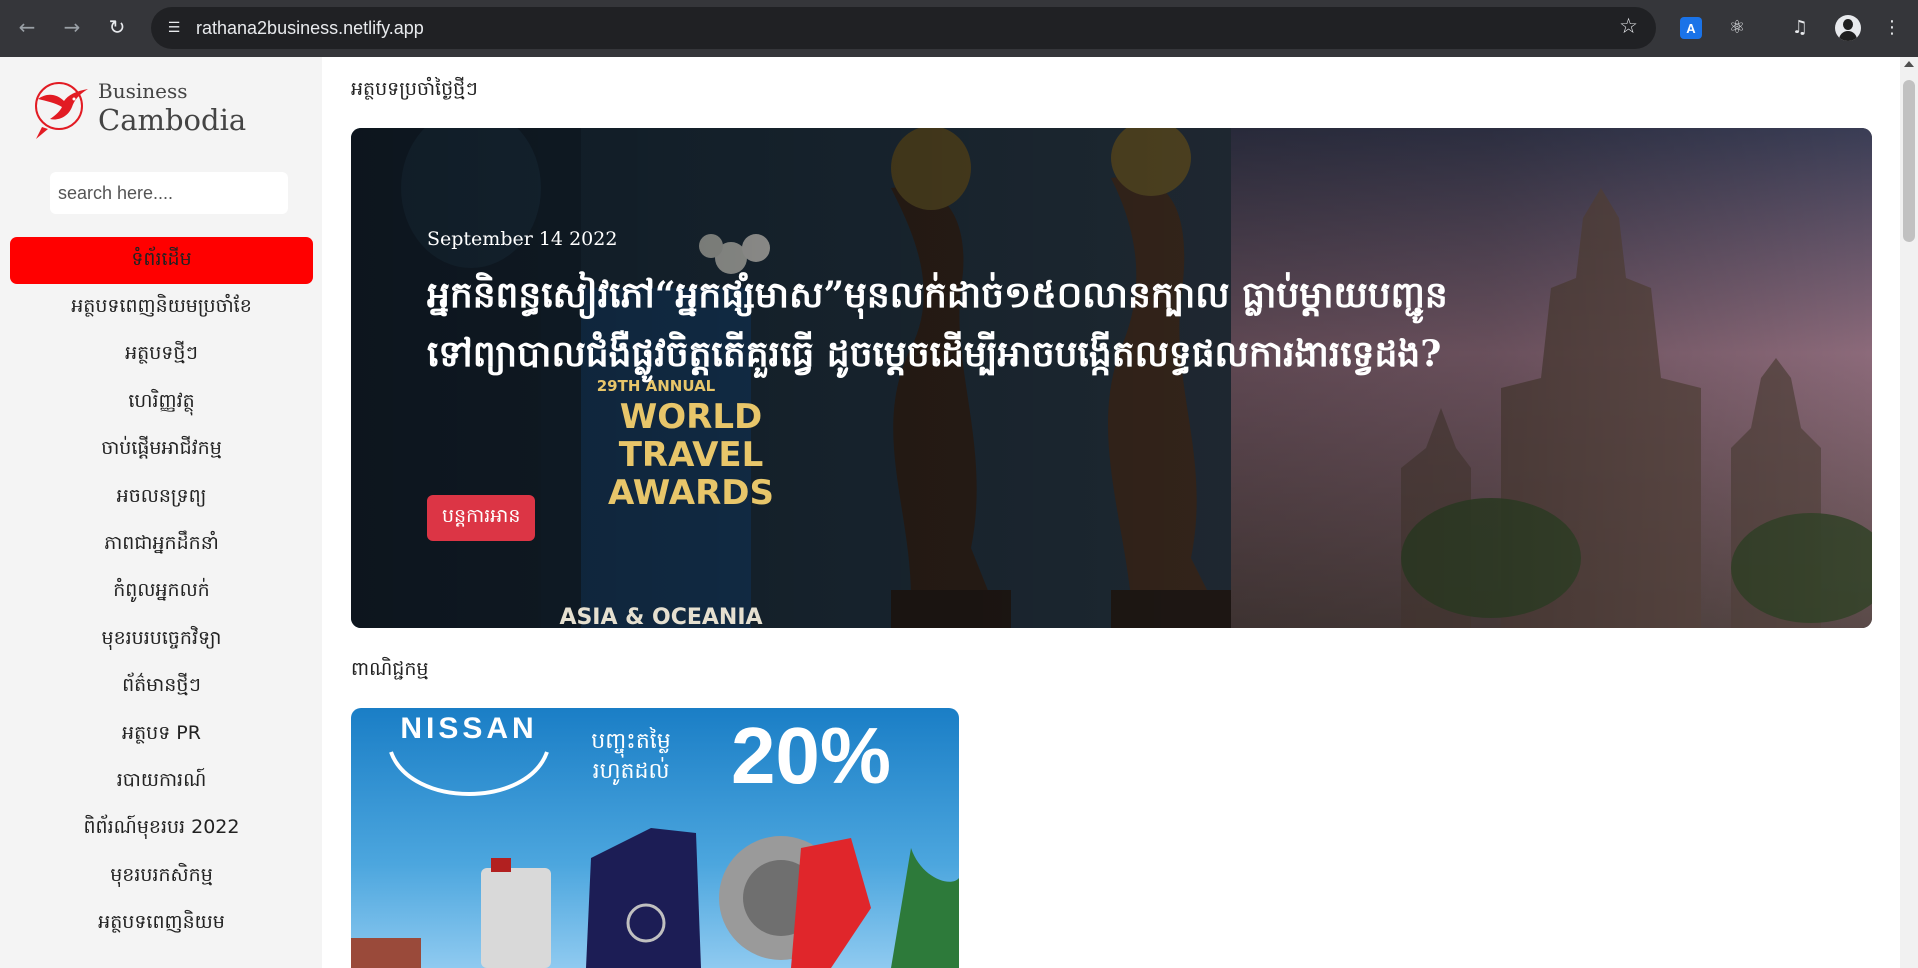  I want to click on sidebar-item-latest-articles: អត្ថបទថ្មីៗ, so click(161, 355).